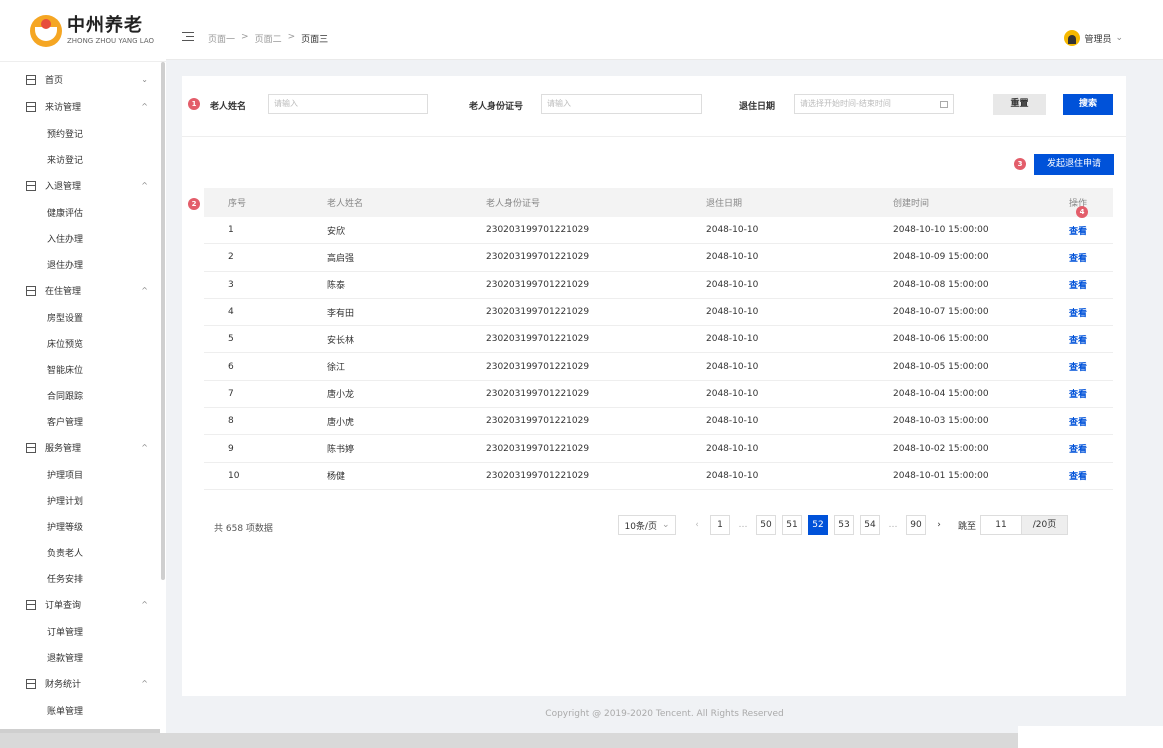 The height and width of the screenshot is (748, 1163). I want to click on annotation-badge: 3, so click(1020, 164).